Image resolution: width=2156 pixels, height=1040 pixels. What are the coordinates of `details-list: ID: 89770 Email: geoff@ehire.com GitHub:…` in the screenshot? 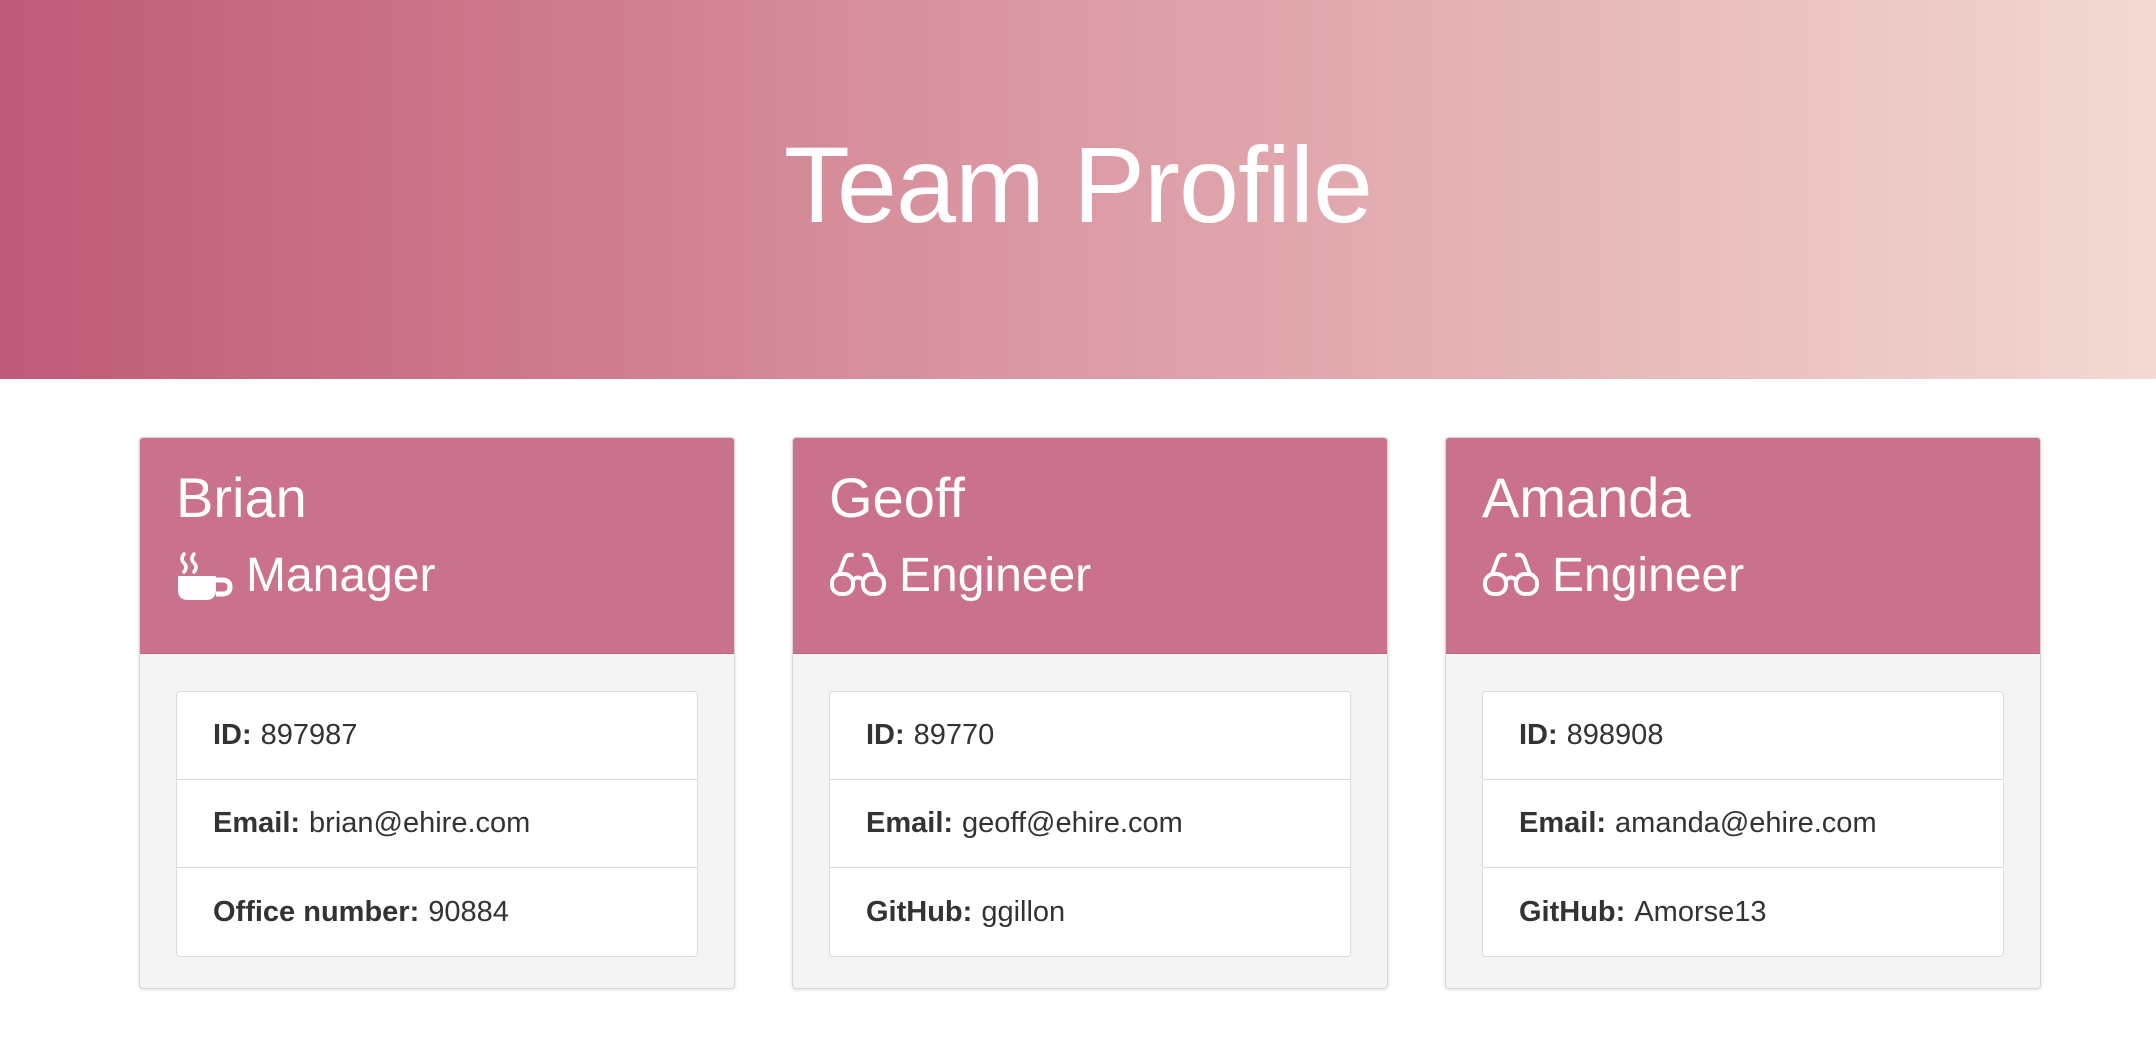 It's located at (1090, 824).